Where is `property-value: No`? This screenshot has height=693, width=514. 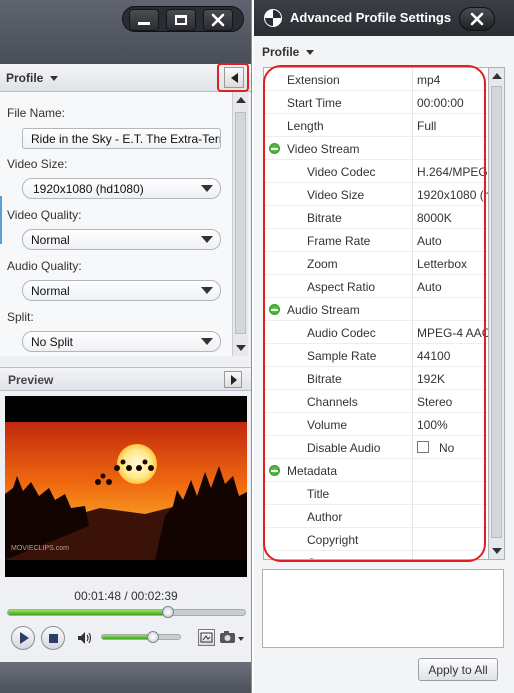
property-value: No is located at coordinates (447, 448).